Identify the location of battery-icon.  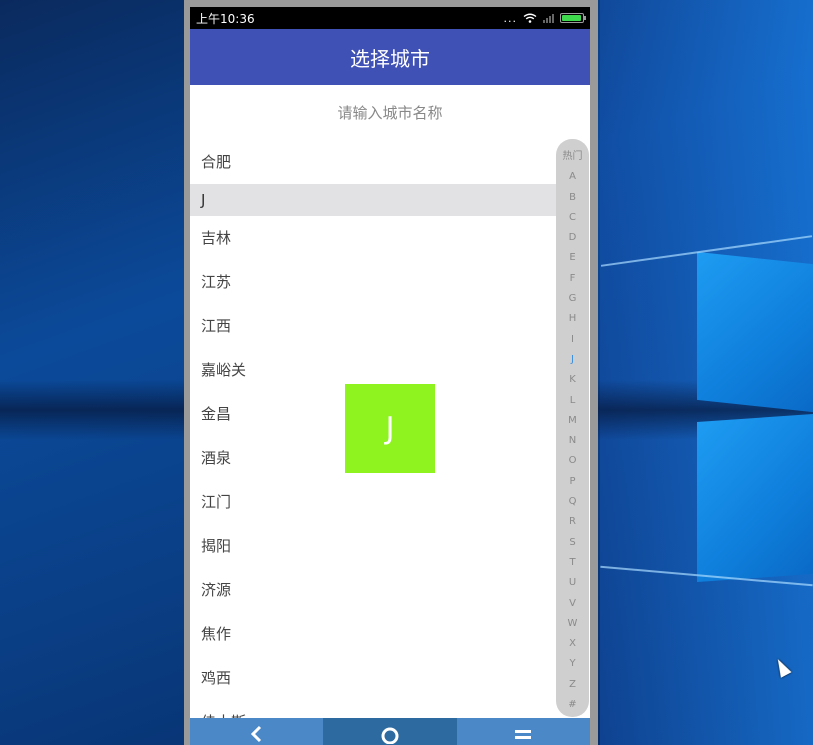
(573, 18).